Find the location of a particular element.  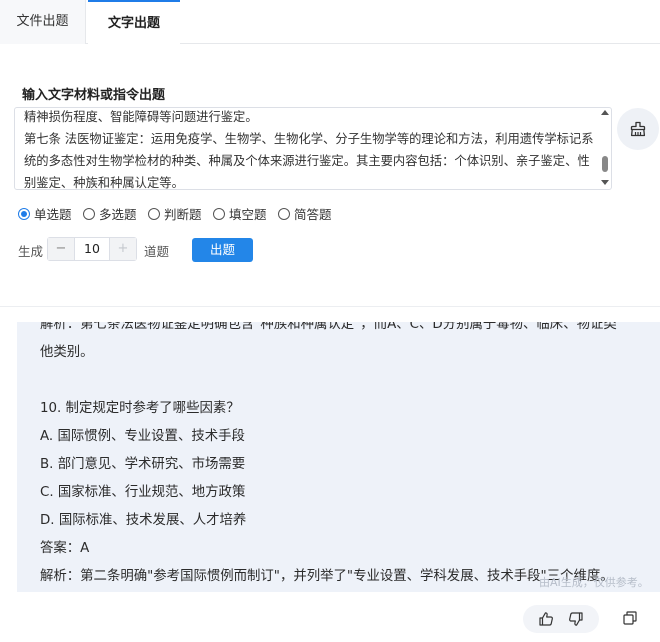

quantity-input: 10 is located at coordinates (92, 249).